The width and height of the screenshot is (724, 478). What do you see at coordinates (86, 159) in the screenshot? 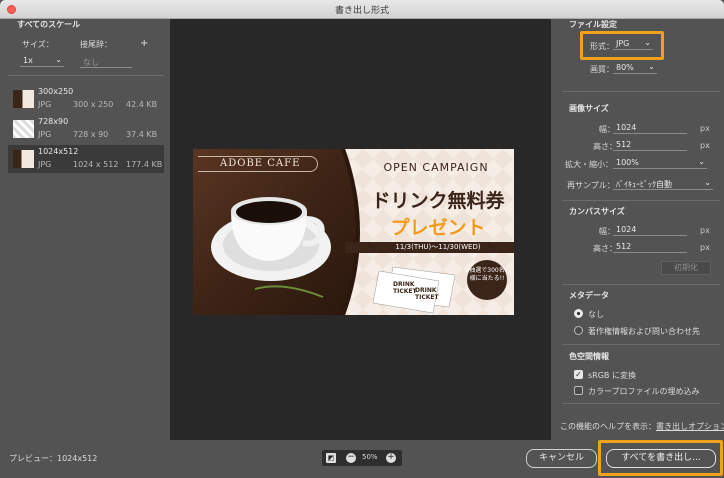
I see `scale-item-1024x512: 1024x512 JPG 1024 x 512 177.4 KB` at bounding box center [86, 159].